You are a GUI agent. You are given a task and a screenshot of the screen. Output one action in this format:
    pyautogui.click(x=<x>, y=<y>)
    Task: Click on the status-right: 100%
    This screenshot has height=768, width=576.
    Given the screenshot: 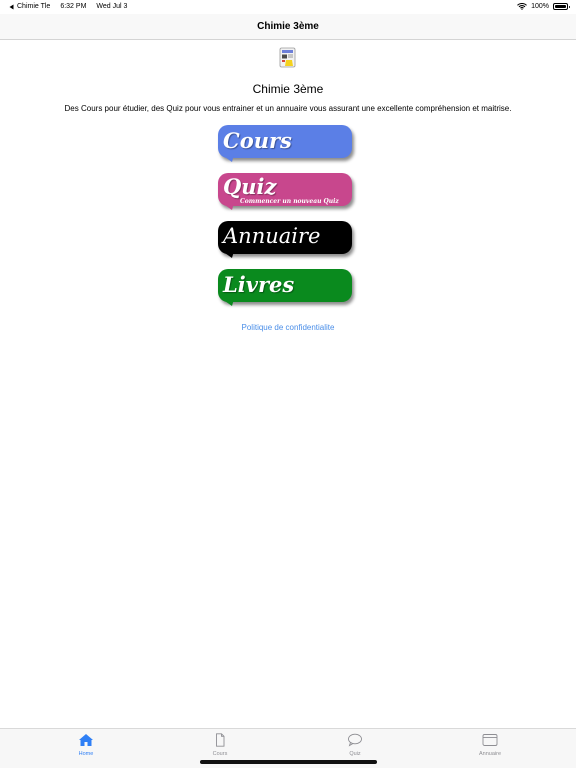 What is the action you would take?
    pyautogui.click(x=543, y=6)
    